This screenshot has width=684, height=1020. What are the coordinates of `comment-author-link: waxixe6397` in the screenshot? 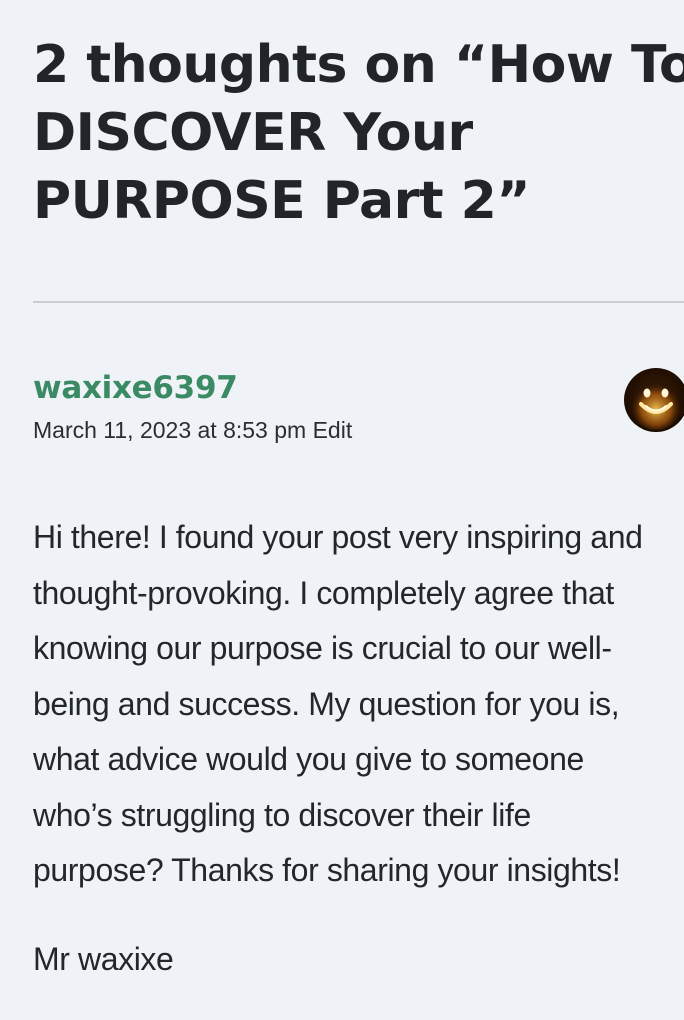 It's located at (135, 388).